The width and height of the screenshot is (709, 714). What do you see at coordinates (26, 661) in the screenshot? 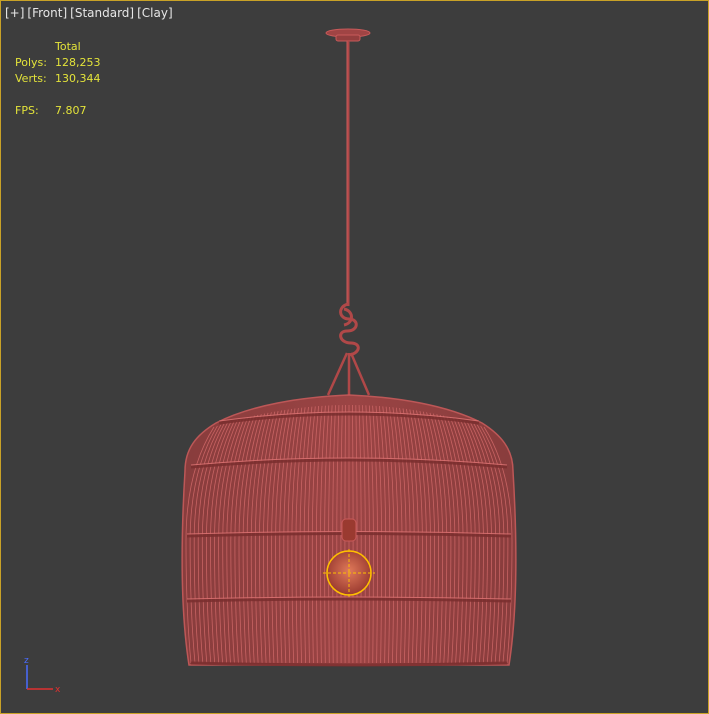
I see `axis-z-label: z` at bounding box center [26, 661].